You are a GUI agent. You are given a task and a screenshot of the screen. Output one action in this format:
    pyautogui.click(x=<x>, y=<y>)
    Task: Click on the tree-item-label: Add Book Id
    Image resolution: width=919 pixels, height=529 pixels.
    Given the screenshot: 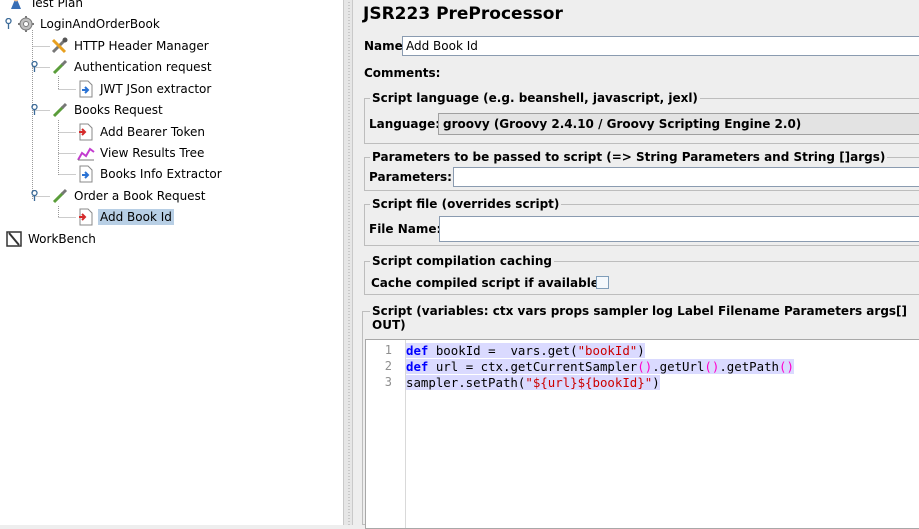 What is the action you would take?
    pyautogui.click(x=136, y=217)
    